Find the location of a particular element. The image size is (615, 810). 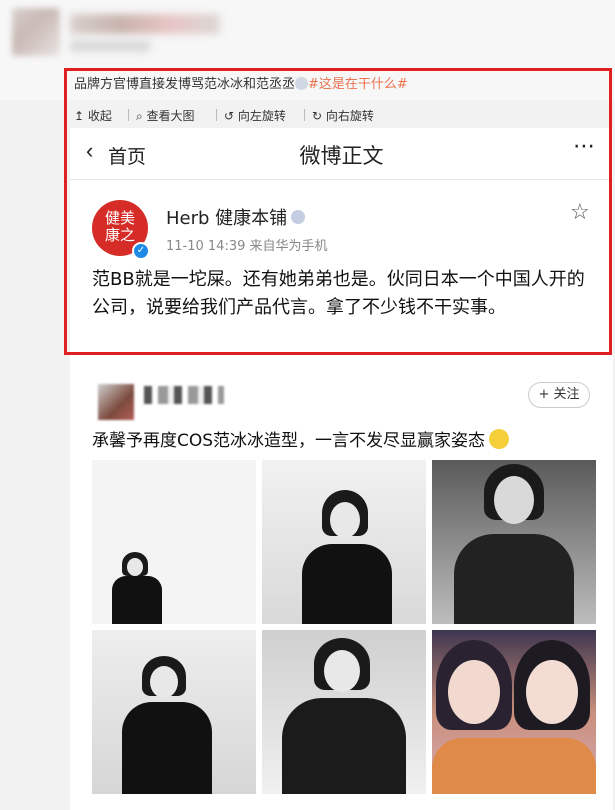

post-text-prefix: 品牌方官博直接发博骂范冰冰和范丞丞 is located at coordinates (185, 84).